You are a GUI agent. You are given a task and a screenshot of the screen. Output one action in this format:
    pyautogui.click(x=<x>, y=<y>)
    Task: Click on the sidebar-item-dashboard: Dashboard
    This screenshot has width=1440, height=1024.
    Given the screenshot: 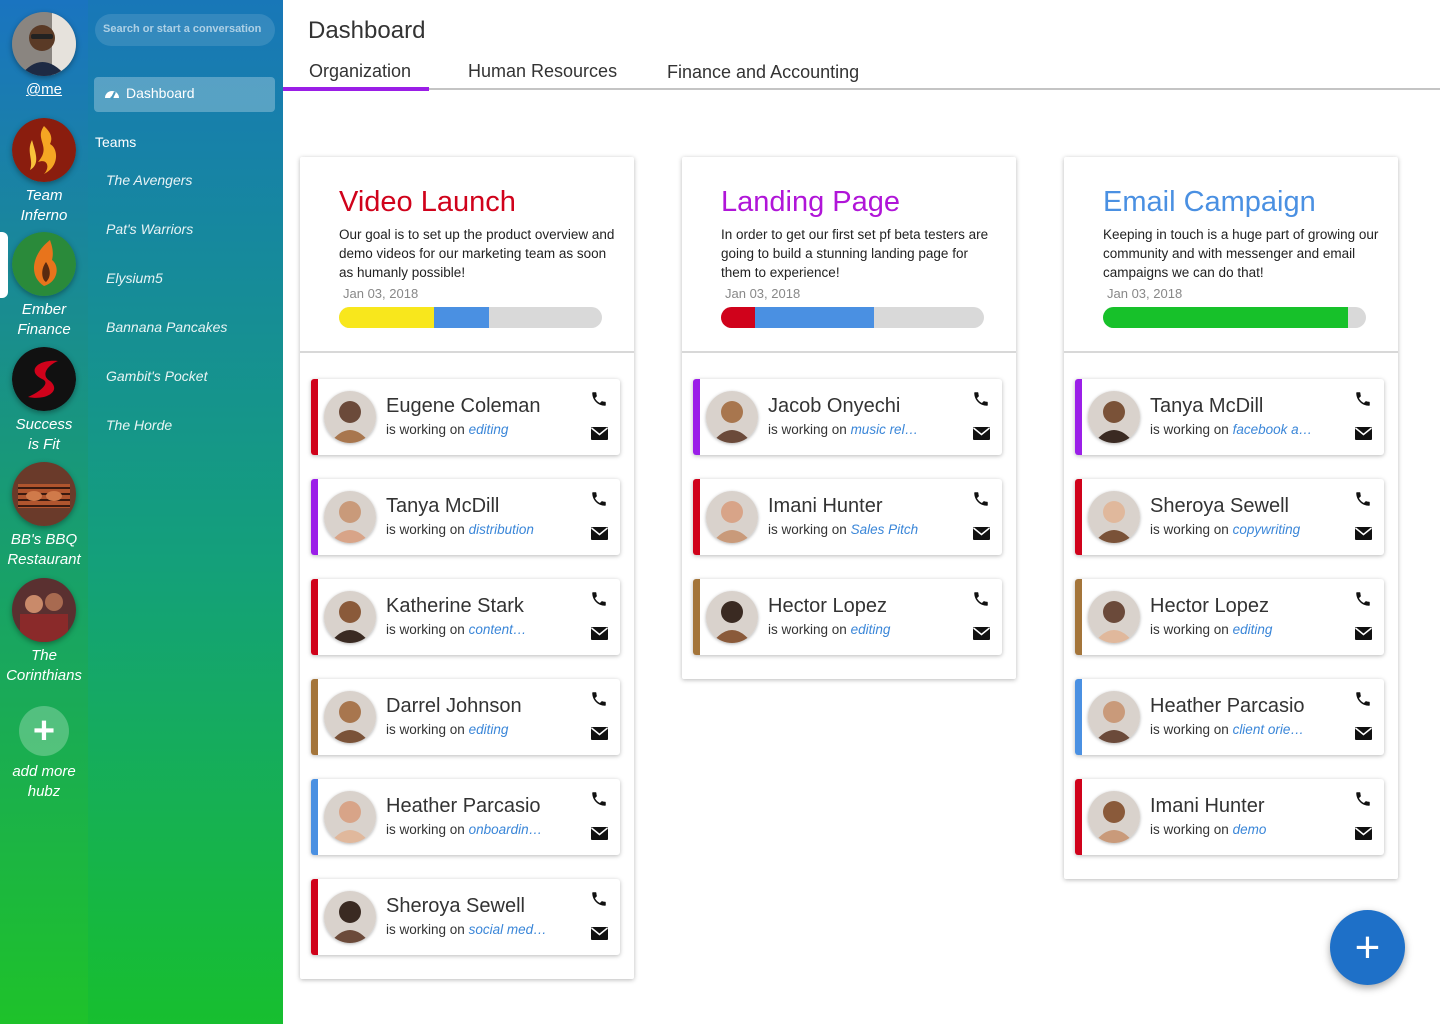 What is the action you would take?
    pyautogui.click(x=184, y=94)
    